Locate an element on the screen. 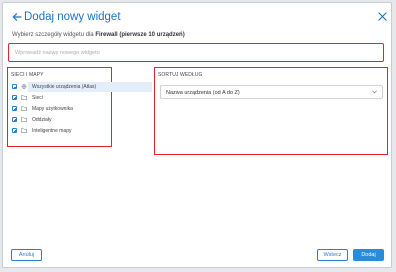  chevron-down-icon is located at coordinates (374, 92).